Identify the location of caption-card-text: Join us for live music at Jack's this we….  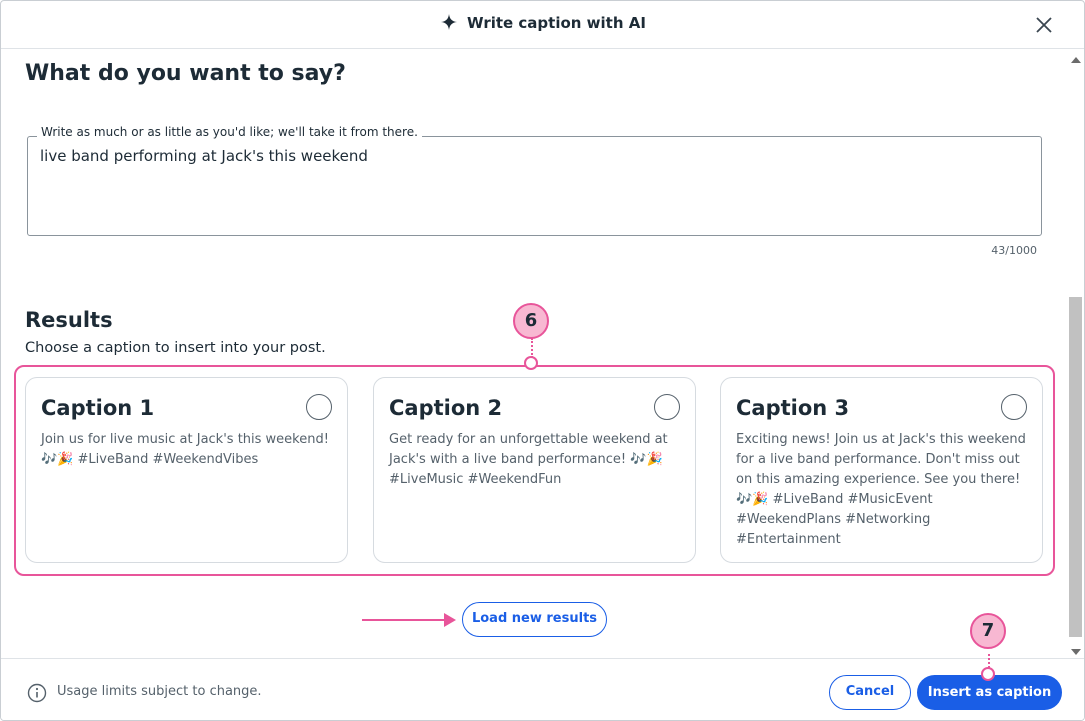
(188, 450).